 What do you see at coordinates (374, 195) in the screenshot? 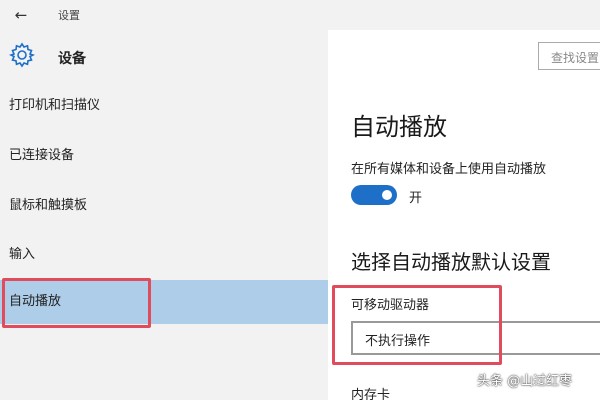
I see `autoplay-toggle` at bounding box center [374, 195].